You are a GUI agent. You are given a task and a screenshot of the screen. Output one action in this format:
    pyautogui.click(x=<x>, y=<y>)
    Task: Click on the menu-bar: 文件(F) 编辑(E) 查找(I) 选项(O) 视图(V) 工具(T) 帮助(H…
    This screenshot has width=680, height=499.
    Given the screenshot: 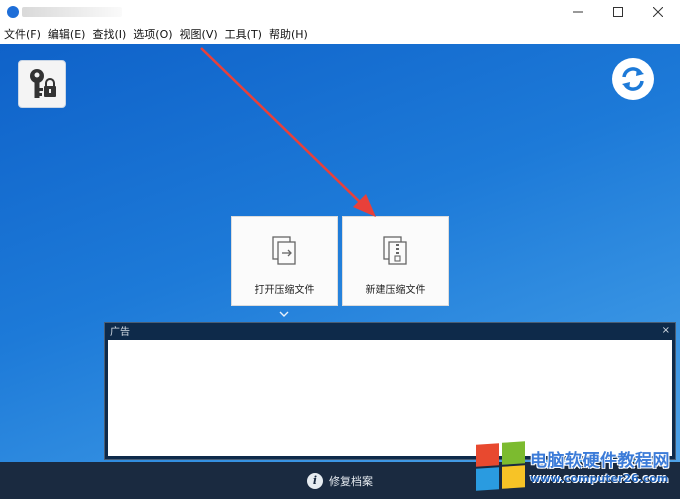 What is the action you would take?
    pyautogui.click(x=340, y=34)
    